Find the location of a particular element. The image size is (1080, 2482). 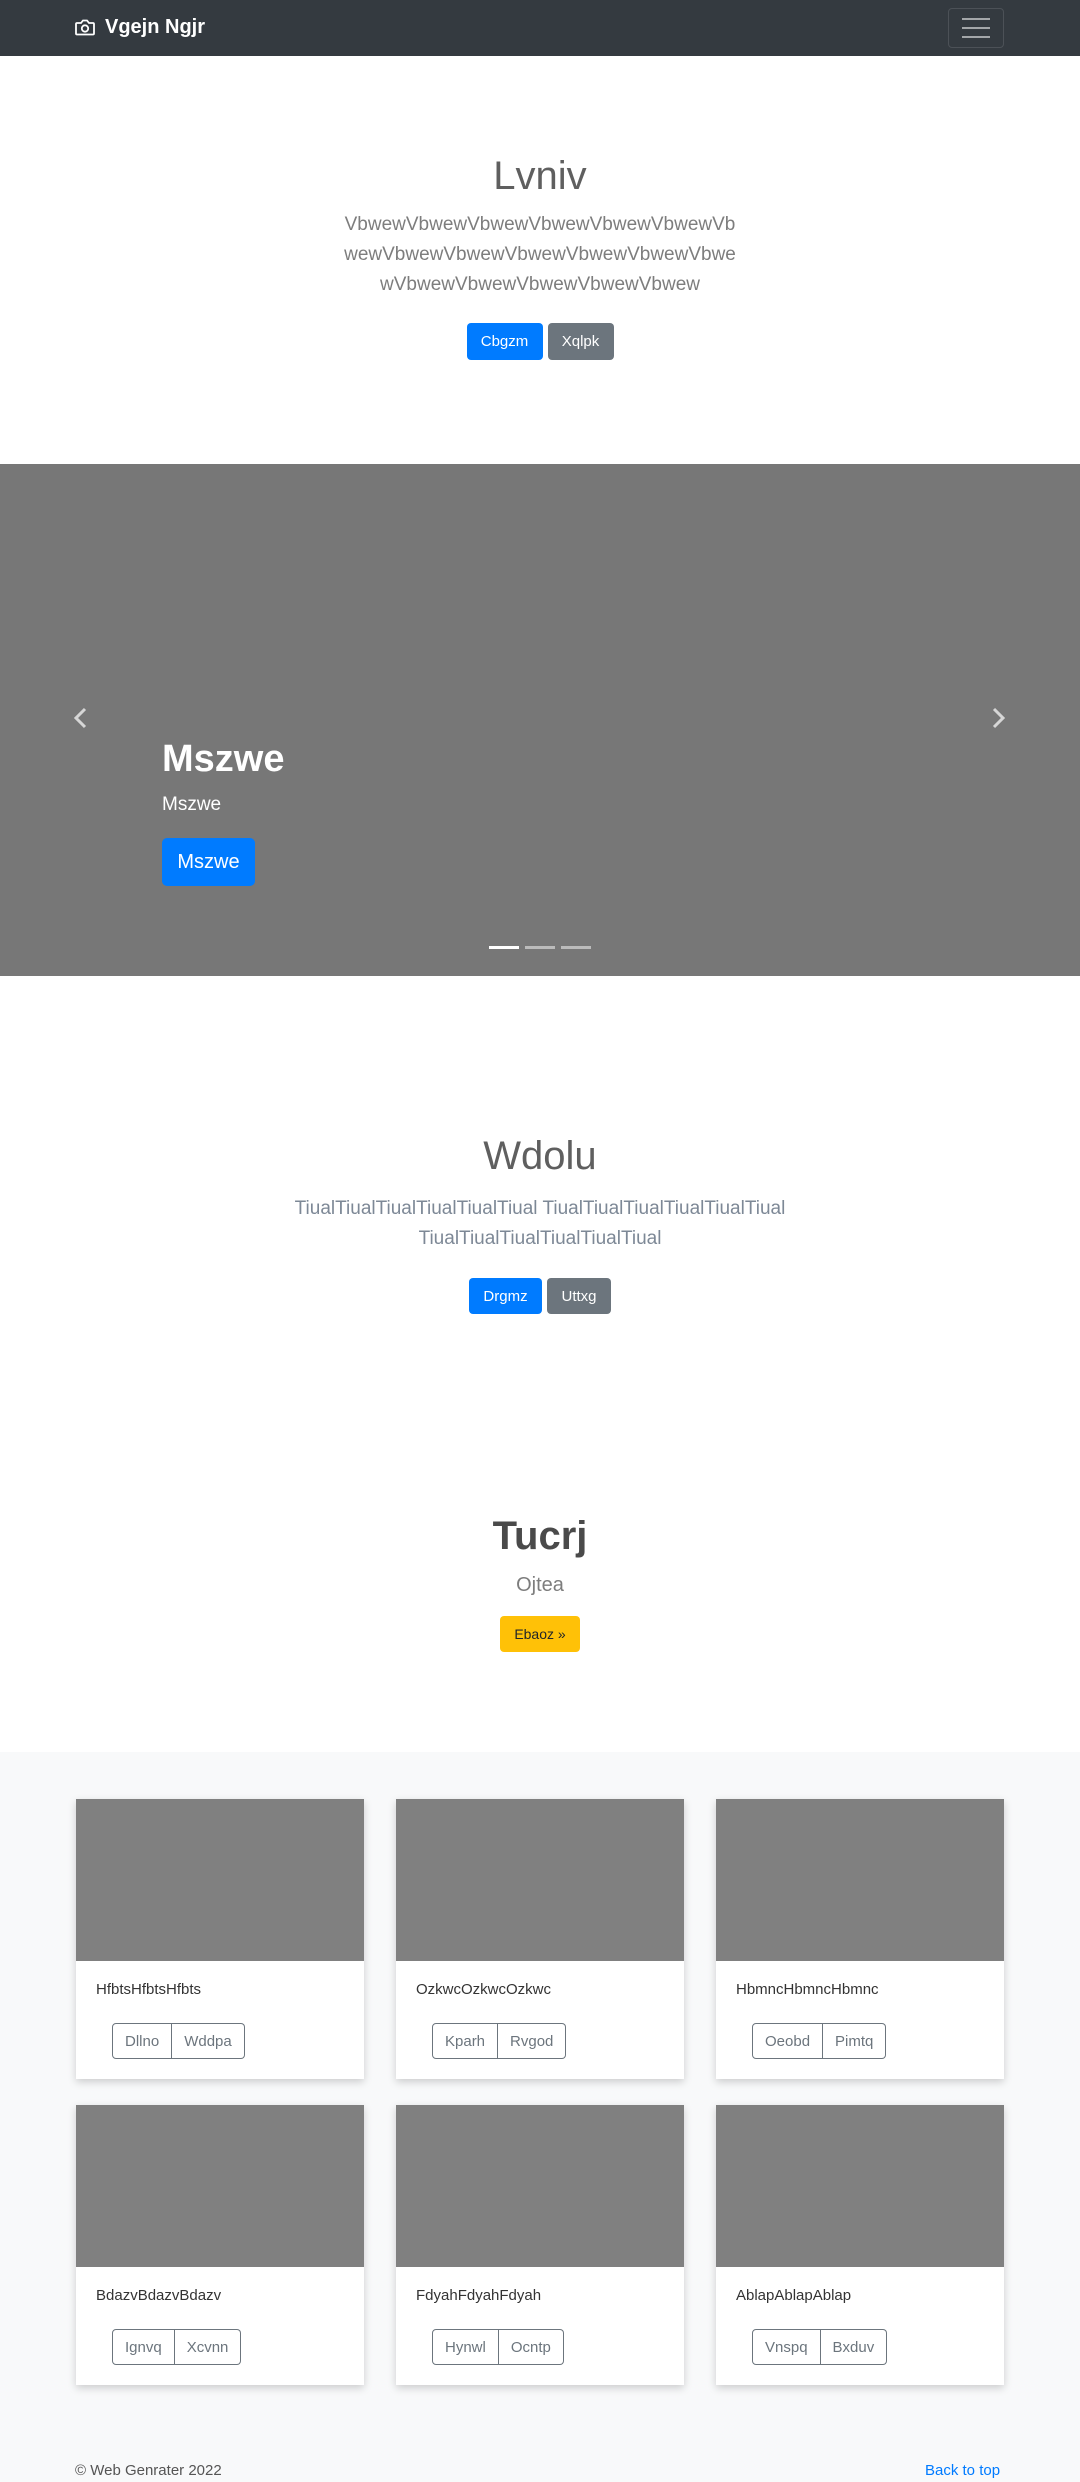

card-view-button: Oeobd is located at coordinates (788, 2041).